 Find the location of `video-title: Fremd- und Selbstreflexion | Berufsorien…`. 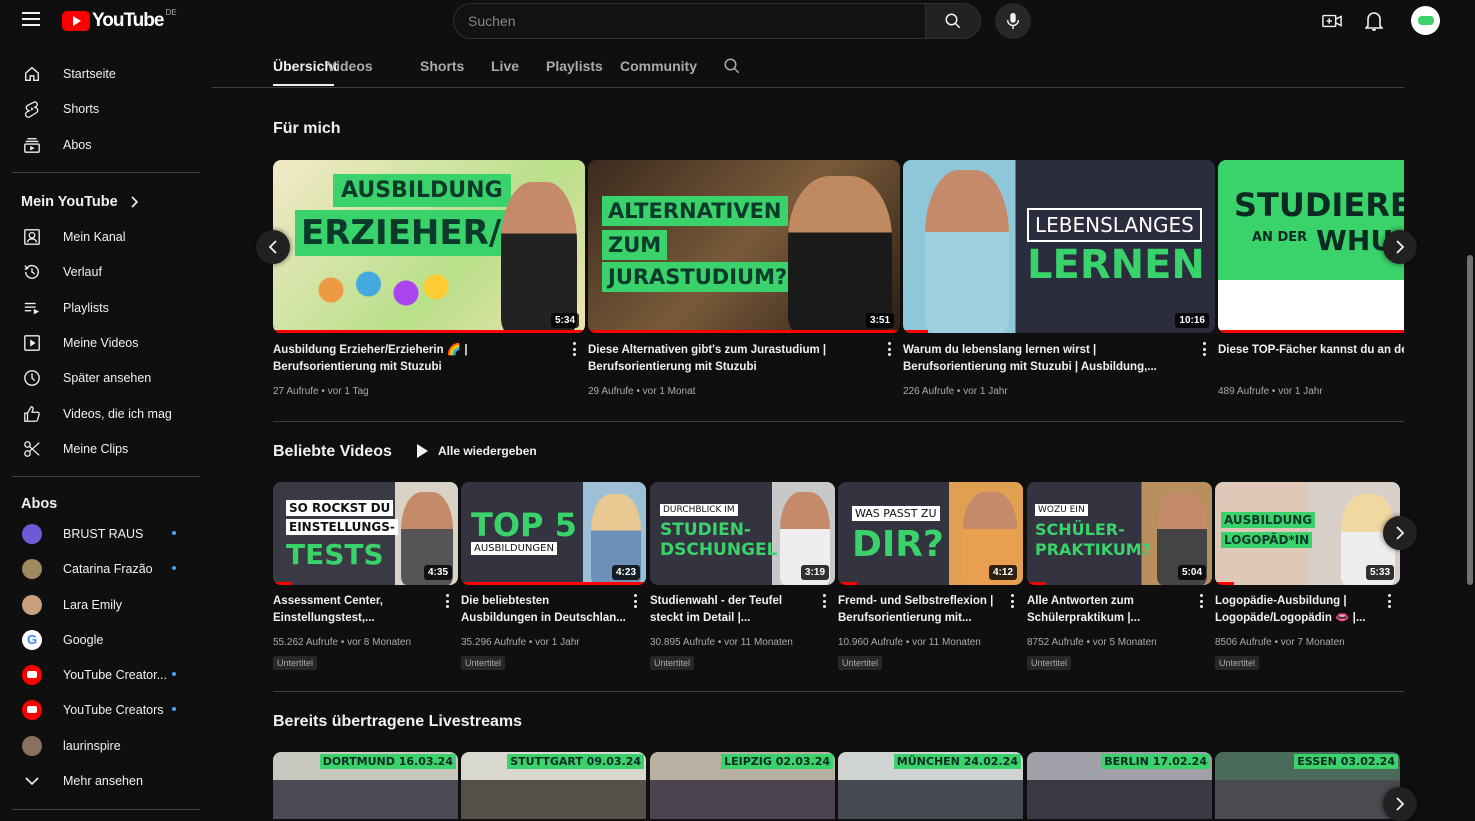

video-title: Fremd- und Selbstreflexion | Berufsorien… is located at coordinates (920, 610).